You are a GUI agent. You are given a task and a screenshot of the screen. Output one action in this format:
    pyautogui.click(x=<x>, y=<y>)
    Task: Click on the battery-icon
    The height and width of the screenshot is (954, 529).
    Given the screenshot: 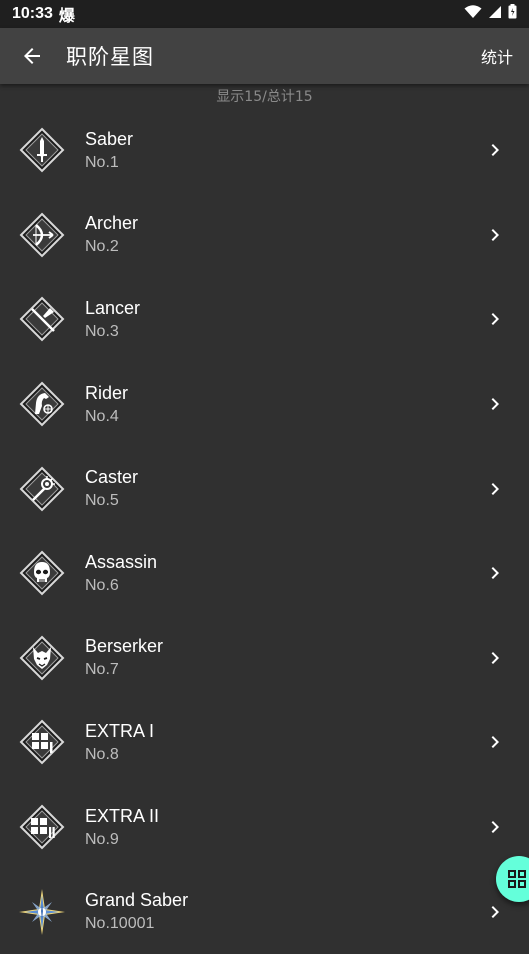 What is the action you would take?
    pyautogui.click(x=512, y=14)
    